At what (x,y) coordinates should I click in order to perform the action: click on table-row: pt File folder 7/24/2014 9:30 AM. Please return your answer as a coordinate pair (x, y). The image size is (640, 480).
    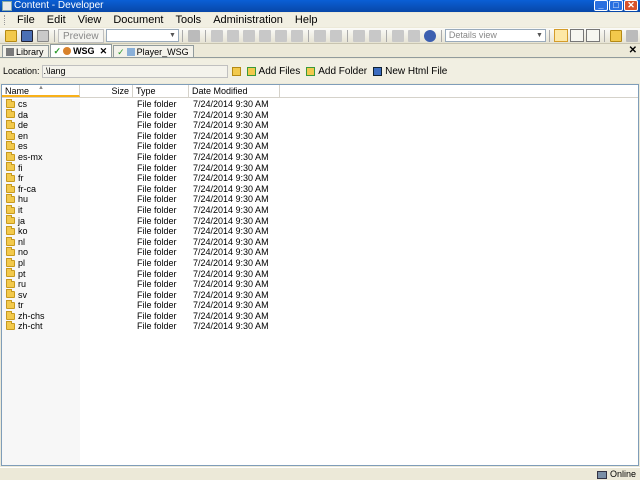
    Looking at the image, I should click on (320, 274).